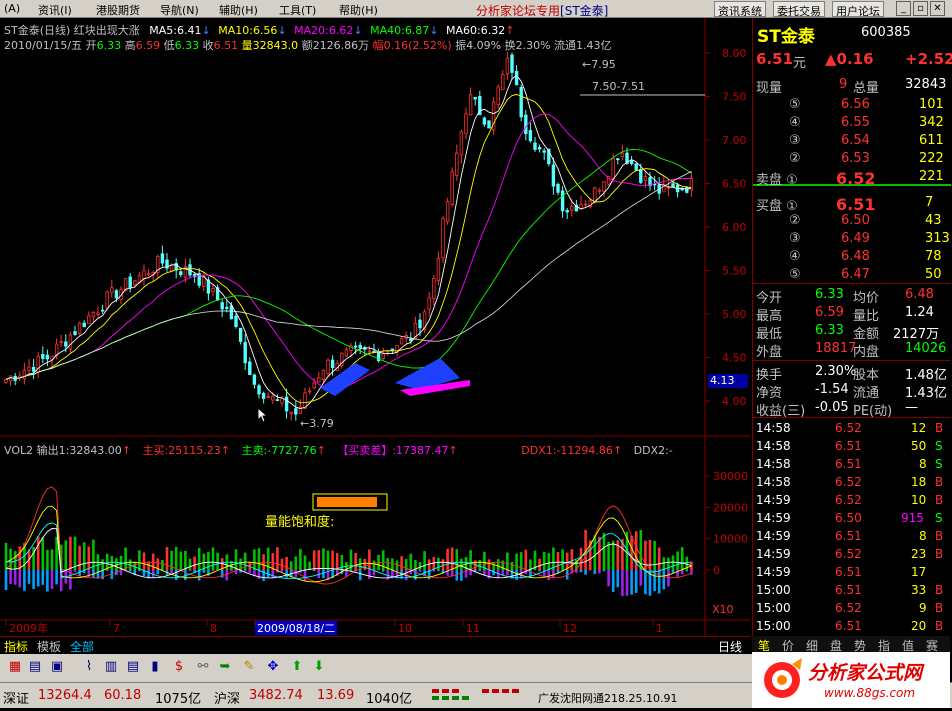  I want to click on eit-icon: ▣, so click(57, 667).